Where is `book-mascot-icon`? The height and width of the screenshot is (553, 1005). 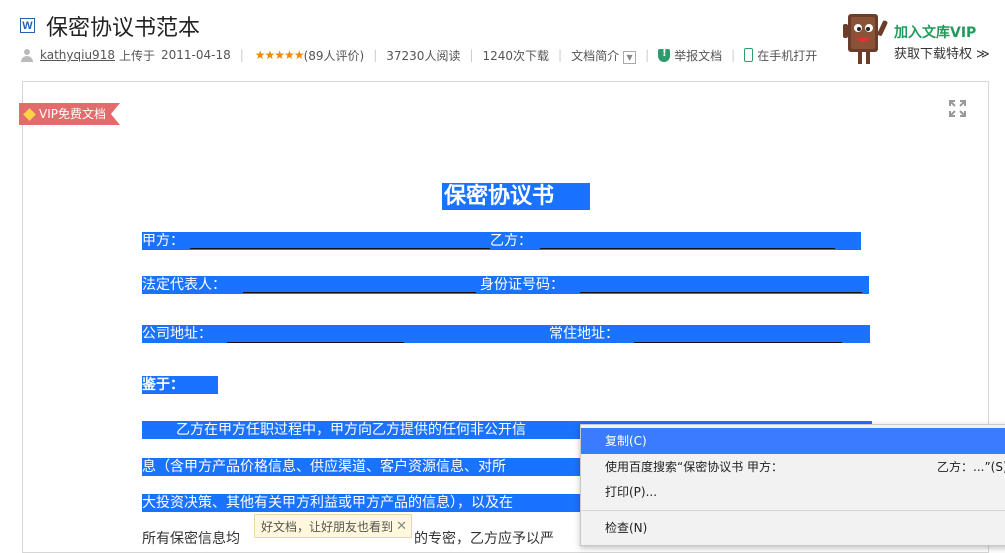 book-mascot-icon is located at coordinates (865, 39).